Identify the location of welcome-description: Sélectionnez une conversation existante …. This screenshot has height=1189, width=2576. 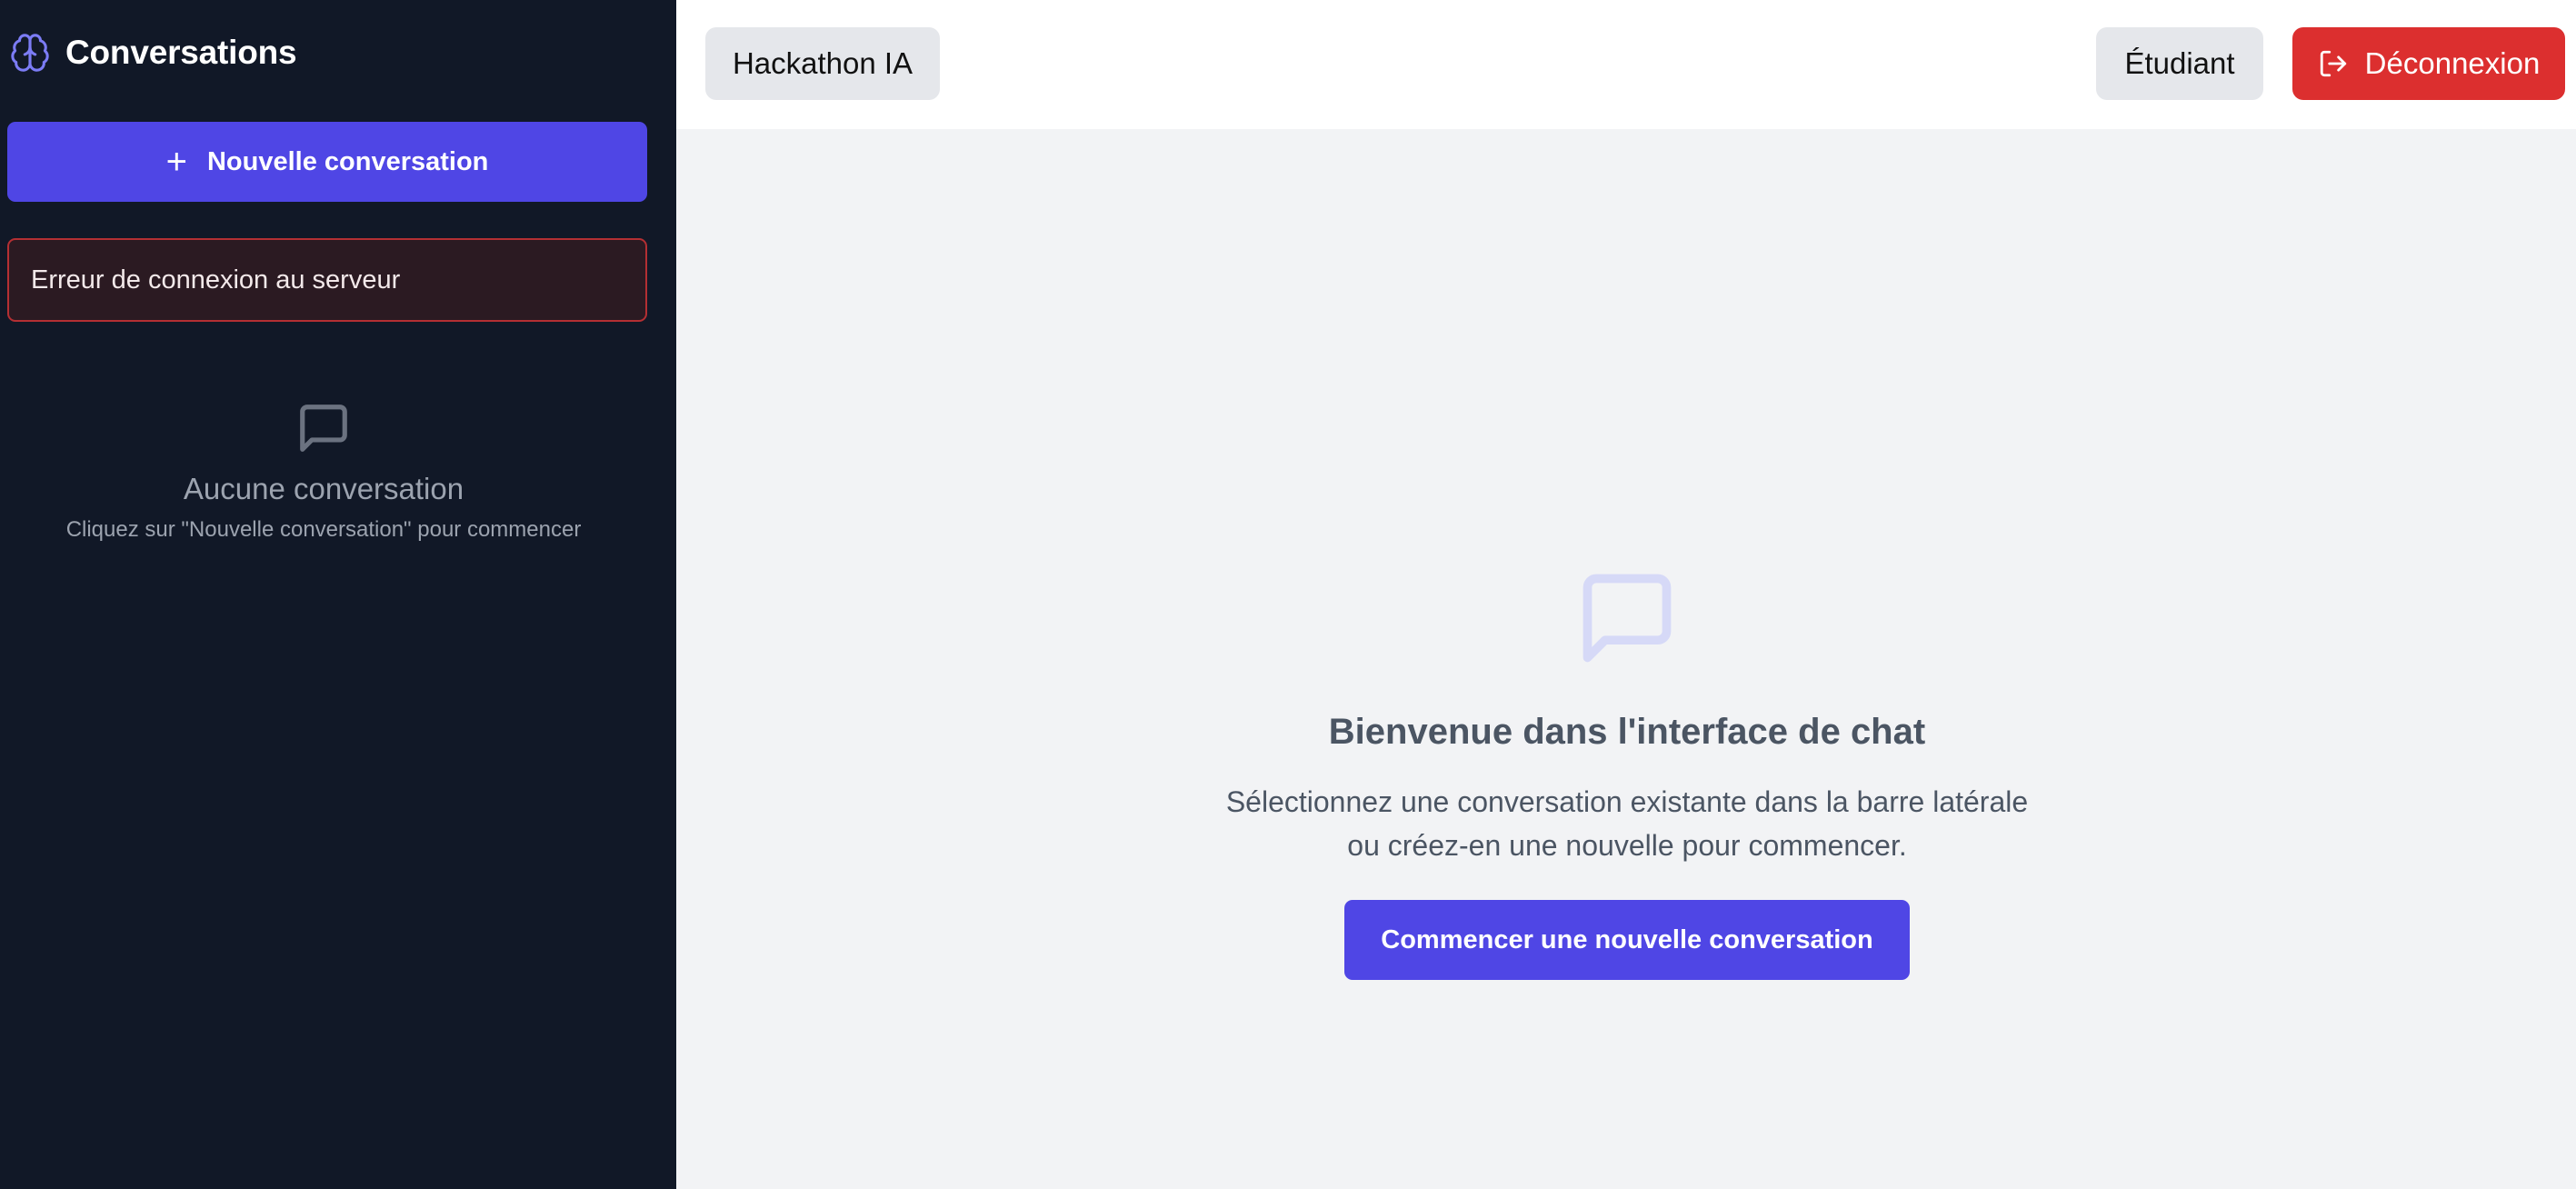
(1627, 823).